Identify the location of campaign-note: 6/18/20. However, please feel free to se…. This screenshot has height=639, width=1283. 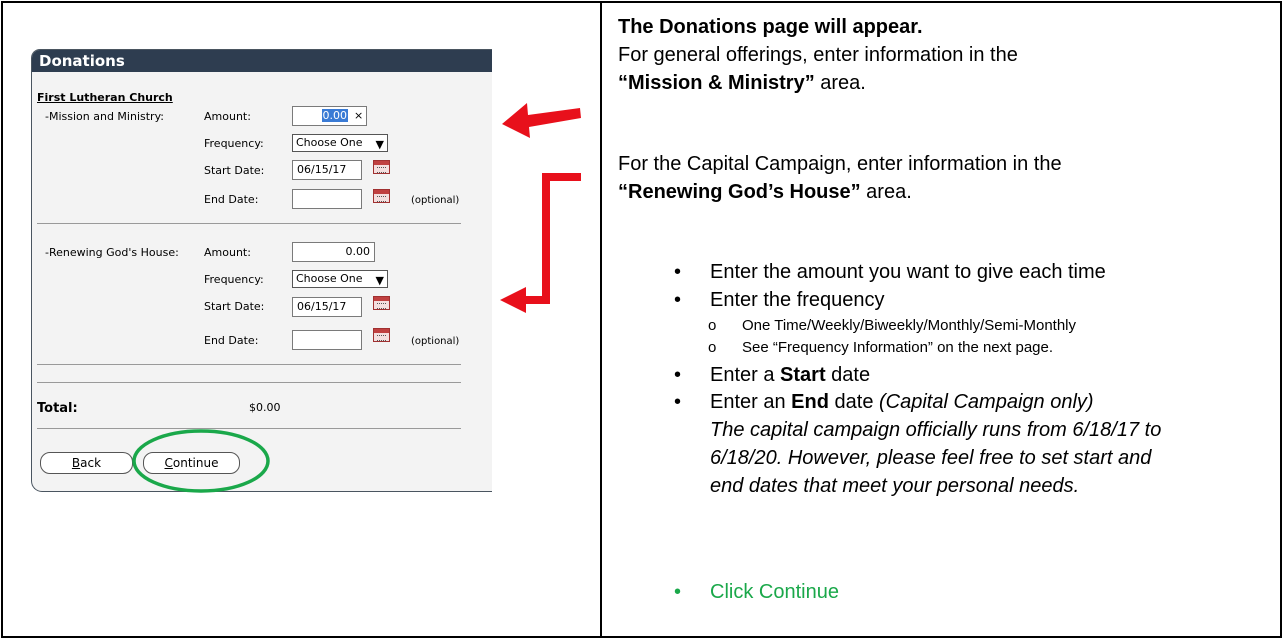
(931, 458).